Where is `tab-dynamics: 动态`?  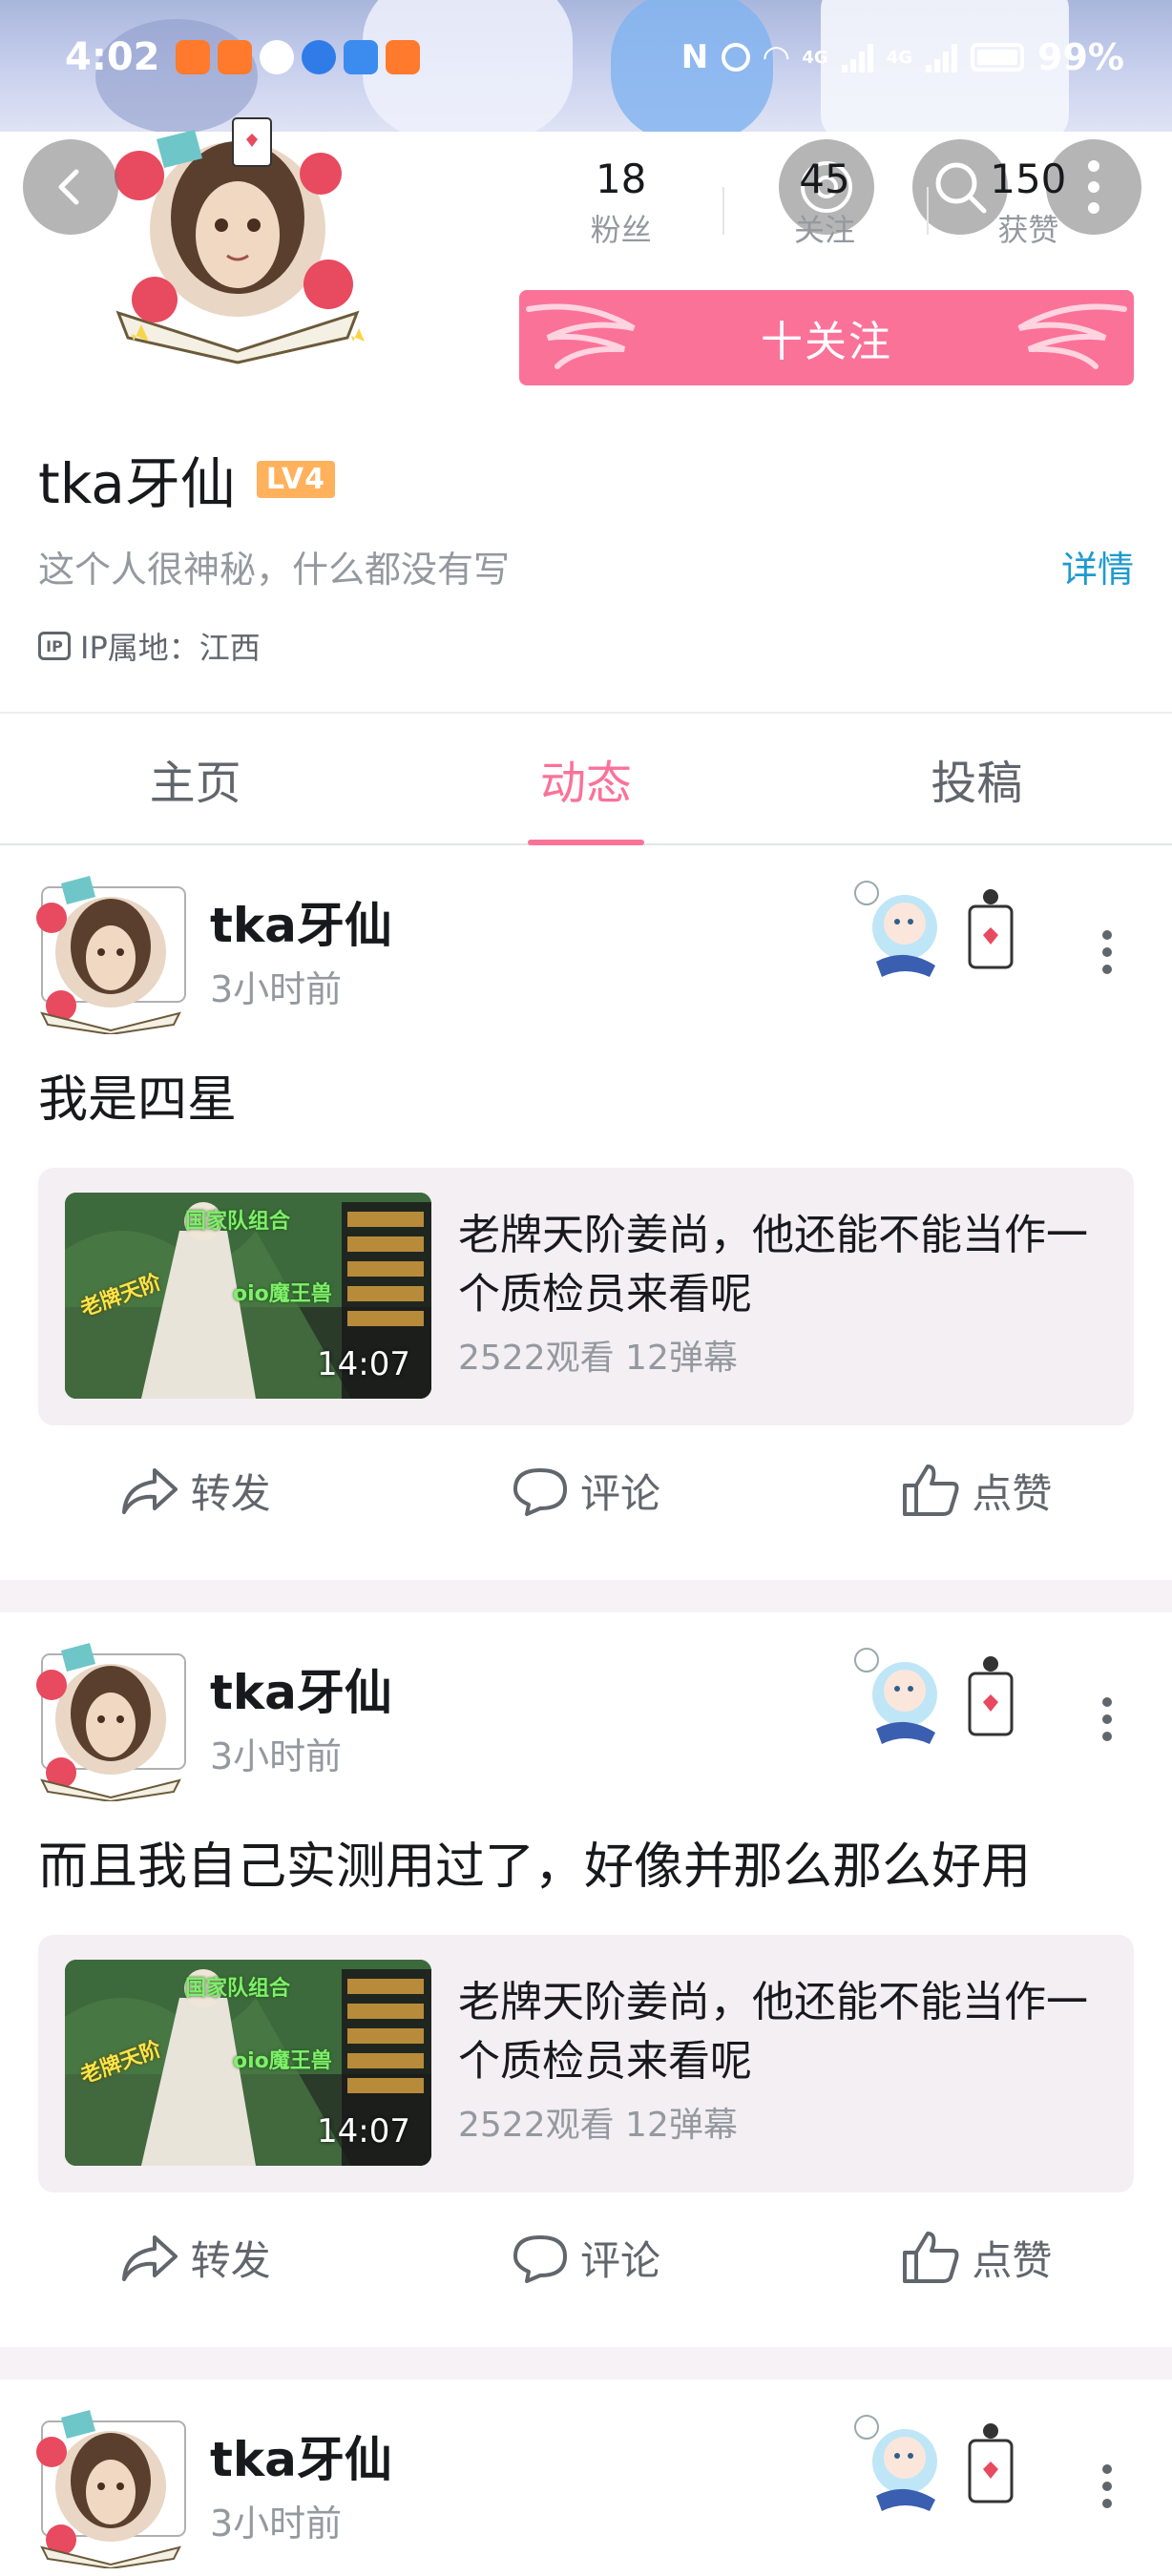 tab-dynamics: 动态 is located at coordinates (585, 778).